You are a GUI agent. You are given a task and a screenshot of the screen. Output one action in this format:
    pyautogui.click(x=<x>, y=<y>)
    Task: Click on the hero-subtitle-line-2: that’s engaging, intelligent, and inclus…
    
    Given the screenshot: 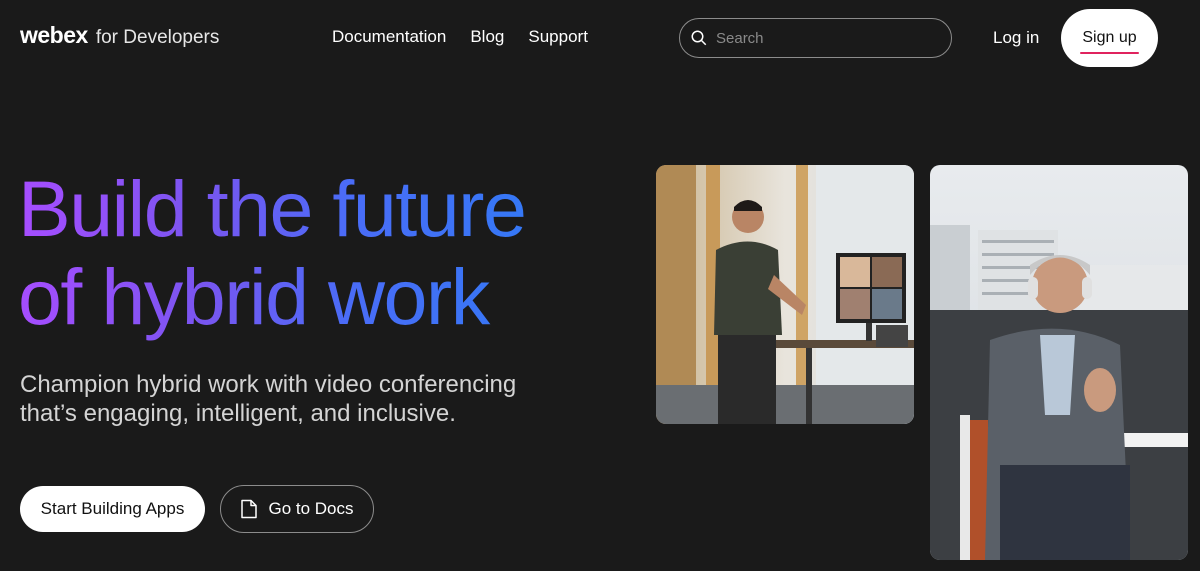 What is the action you would take?
    pyautogui.click(x=238, y=413)
    